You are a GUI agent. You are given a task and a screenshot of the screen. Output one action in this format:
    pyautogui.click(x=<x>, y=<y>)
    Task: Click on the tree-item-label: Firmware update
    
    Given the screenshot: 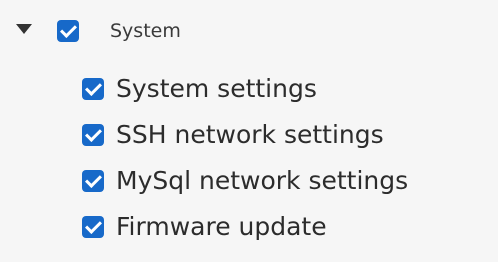 What is the action you would take?
    pyautogui.click(x=221, y=226)
    